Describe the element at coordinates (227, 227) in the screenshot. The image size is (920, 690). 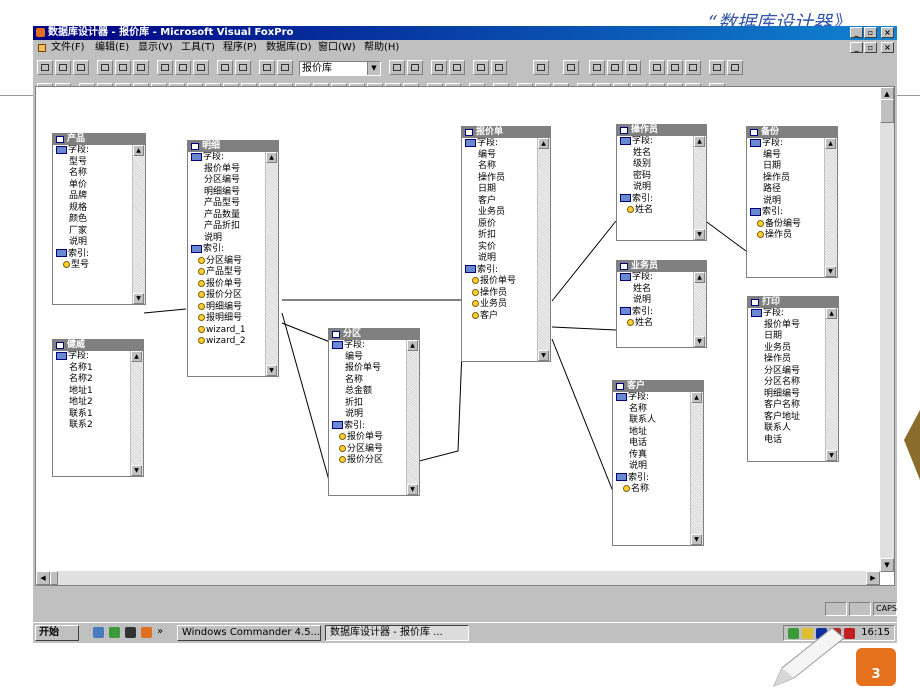
I see `field-item: 产品折扣` at that location.